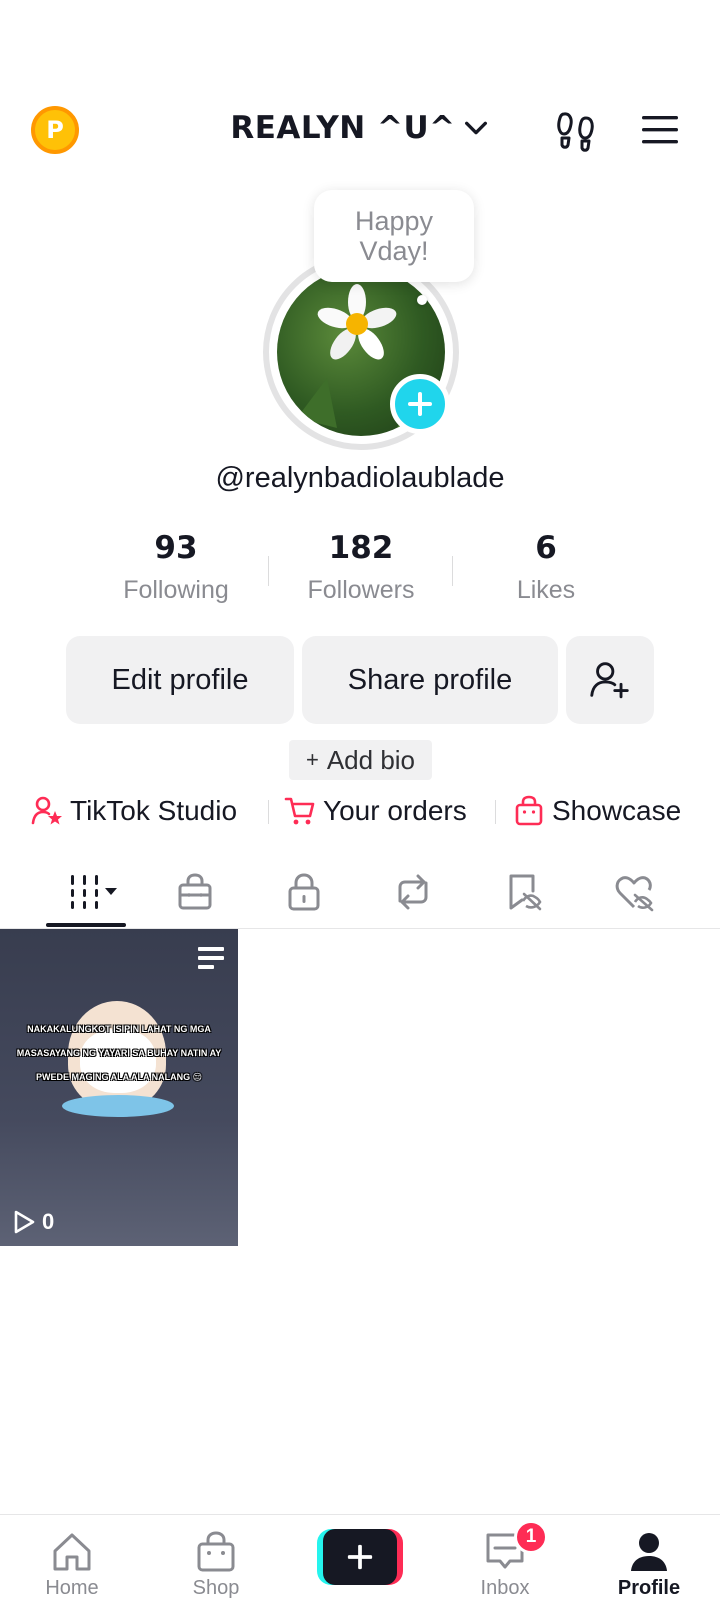 This screenshot has width=720, height=1612. Describe the element at coordinates (394, 251) in the screenshot. I see `note-line-2: Vday!` at that location.